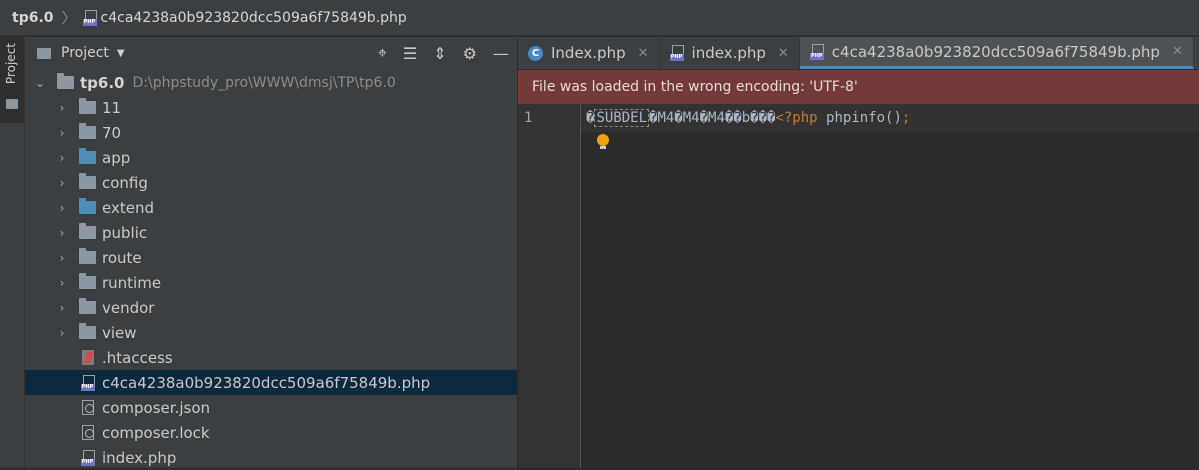 Image resolution: width=1199 pixels, height=470 pixels. I want to click on tree-file-name: composer.json, so click(156, 407).